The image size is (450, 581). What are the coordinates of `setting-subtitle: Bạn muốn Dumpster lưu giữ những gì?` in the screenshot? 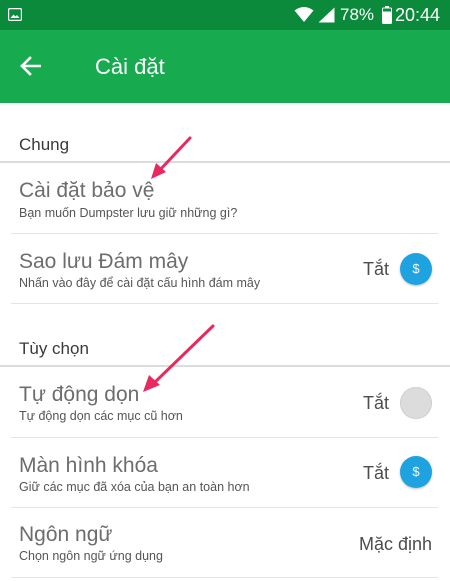 It's located at (128, 213).